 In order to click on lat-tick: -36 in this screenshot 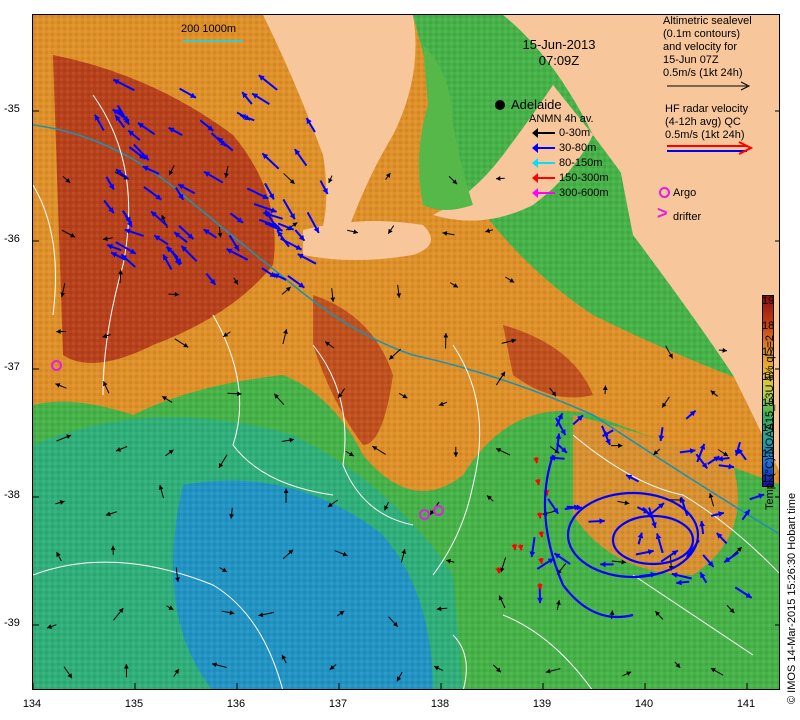, I will do `click(12, 239)`.